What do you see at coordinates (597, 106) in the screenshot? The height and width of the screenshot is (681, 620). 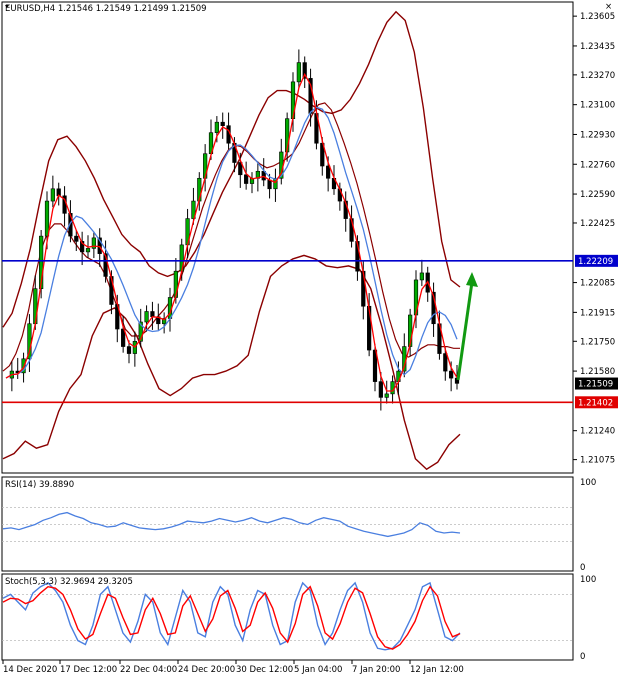 I see `price-tick-label: 1.23100` at bounding box center [597, 106].